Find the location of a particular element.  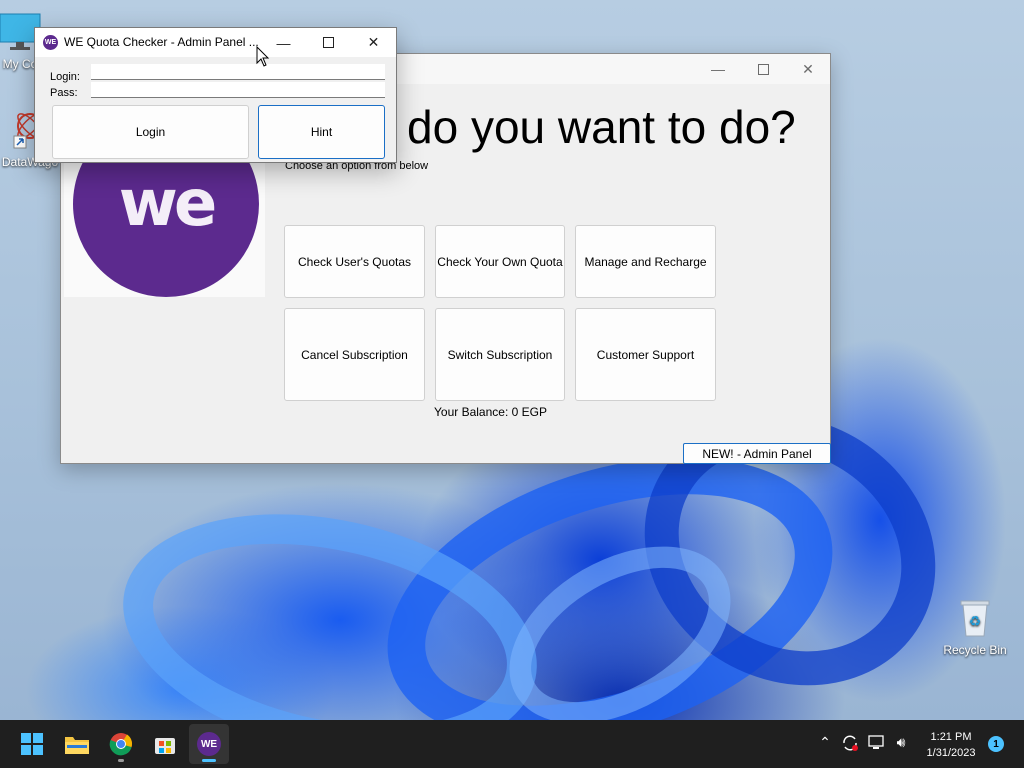

balance-label: Your Balance: 0 EGP is located at coordinates (490, 412).